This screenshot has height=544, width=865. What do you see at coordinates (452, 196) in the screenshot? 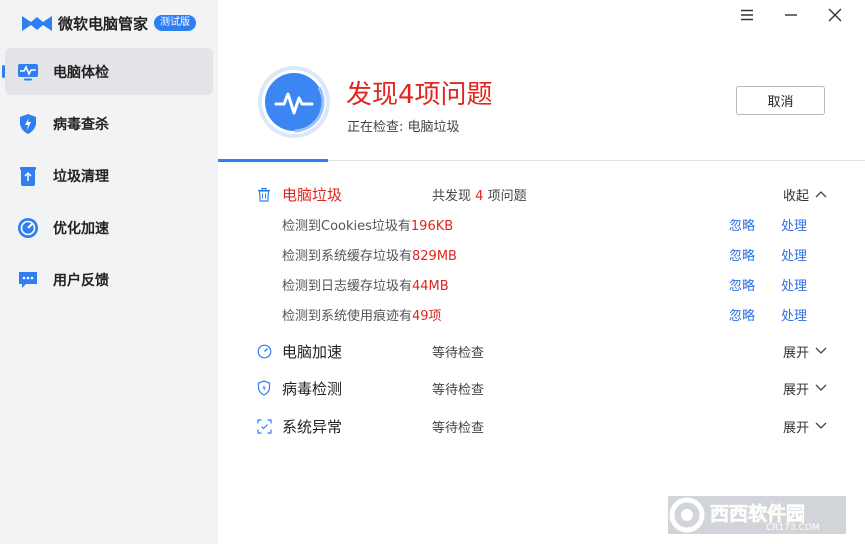
I see `status-prefix: 共发现` at bounding box center [452, 196].